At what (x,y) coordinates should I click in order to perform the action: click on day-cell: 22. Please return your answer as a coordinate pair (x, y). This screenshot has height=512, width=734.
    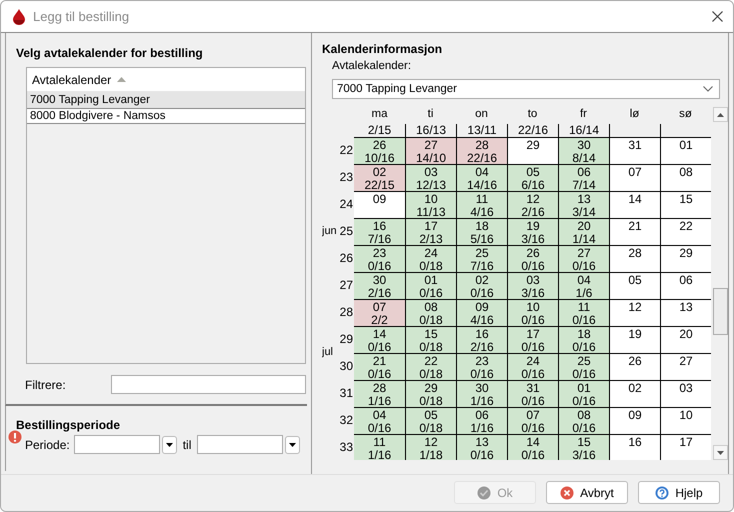
    Looking at the image, I should click on (685, 231).